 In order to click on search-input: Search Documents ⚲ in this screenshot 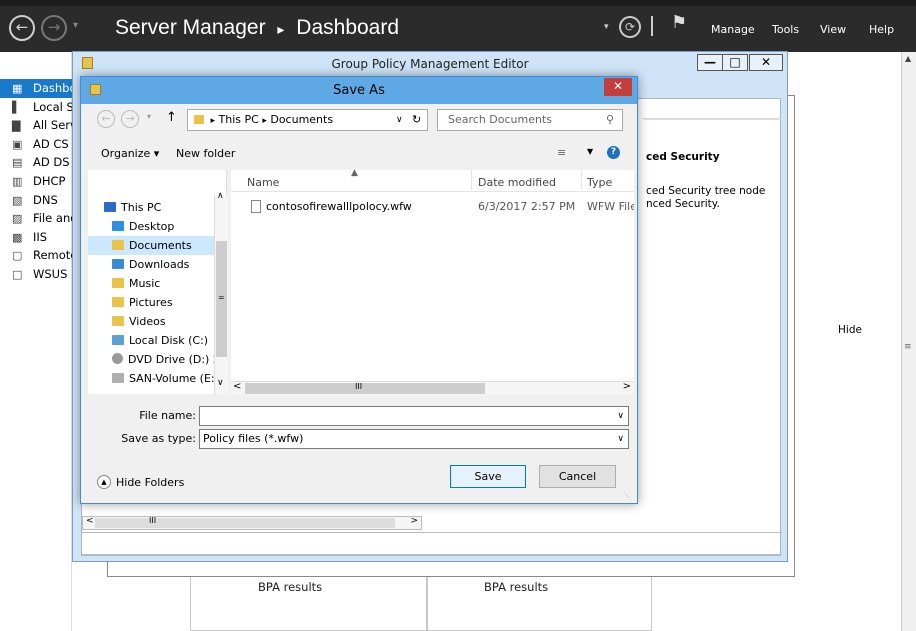, I will do `click(530, 120)`.